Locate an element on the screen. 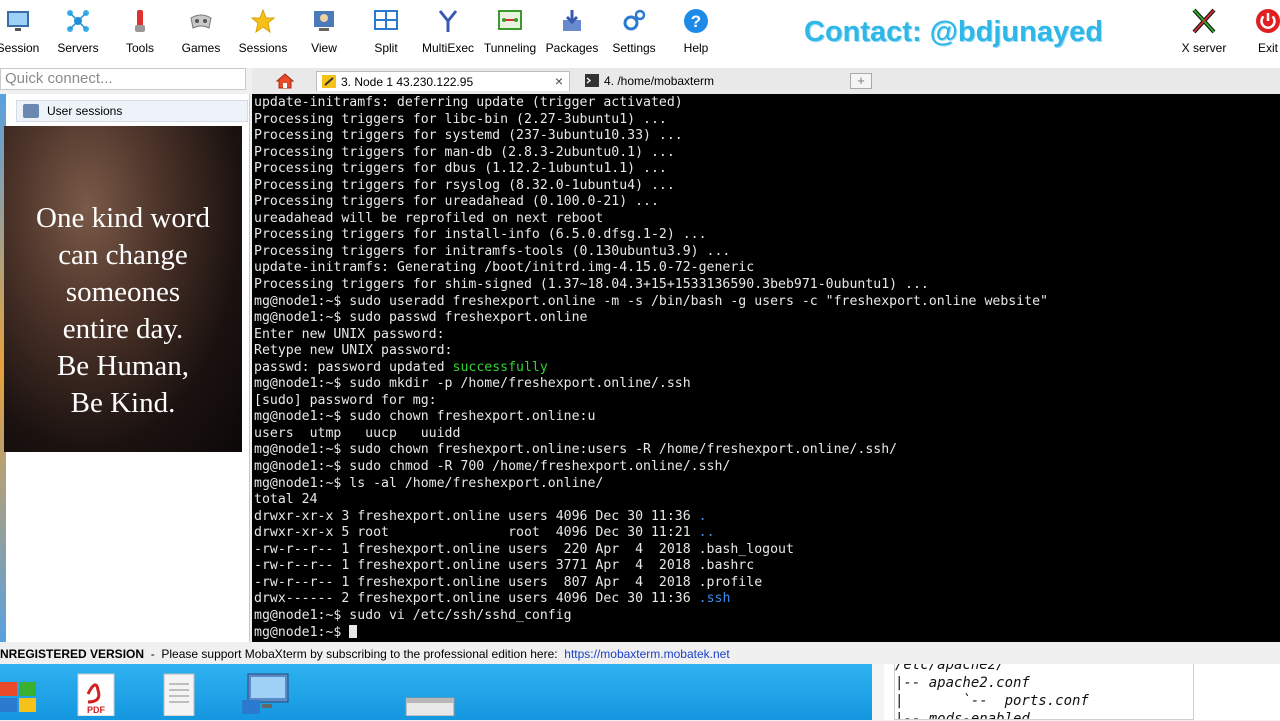 This screenshot has height=721, width=1280. success-text: successfully is located at coordinates (500, 367).